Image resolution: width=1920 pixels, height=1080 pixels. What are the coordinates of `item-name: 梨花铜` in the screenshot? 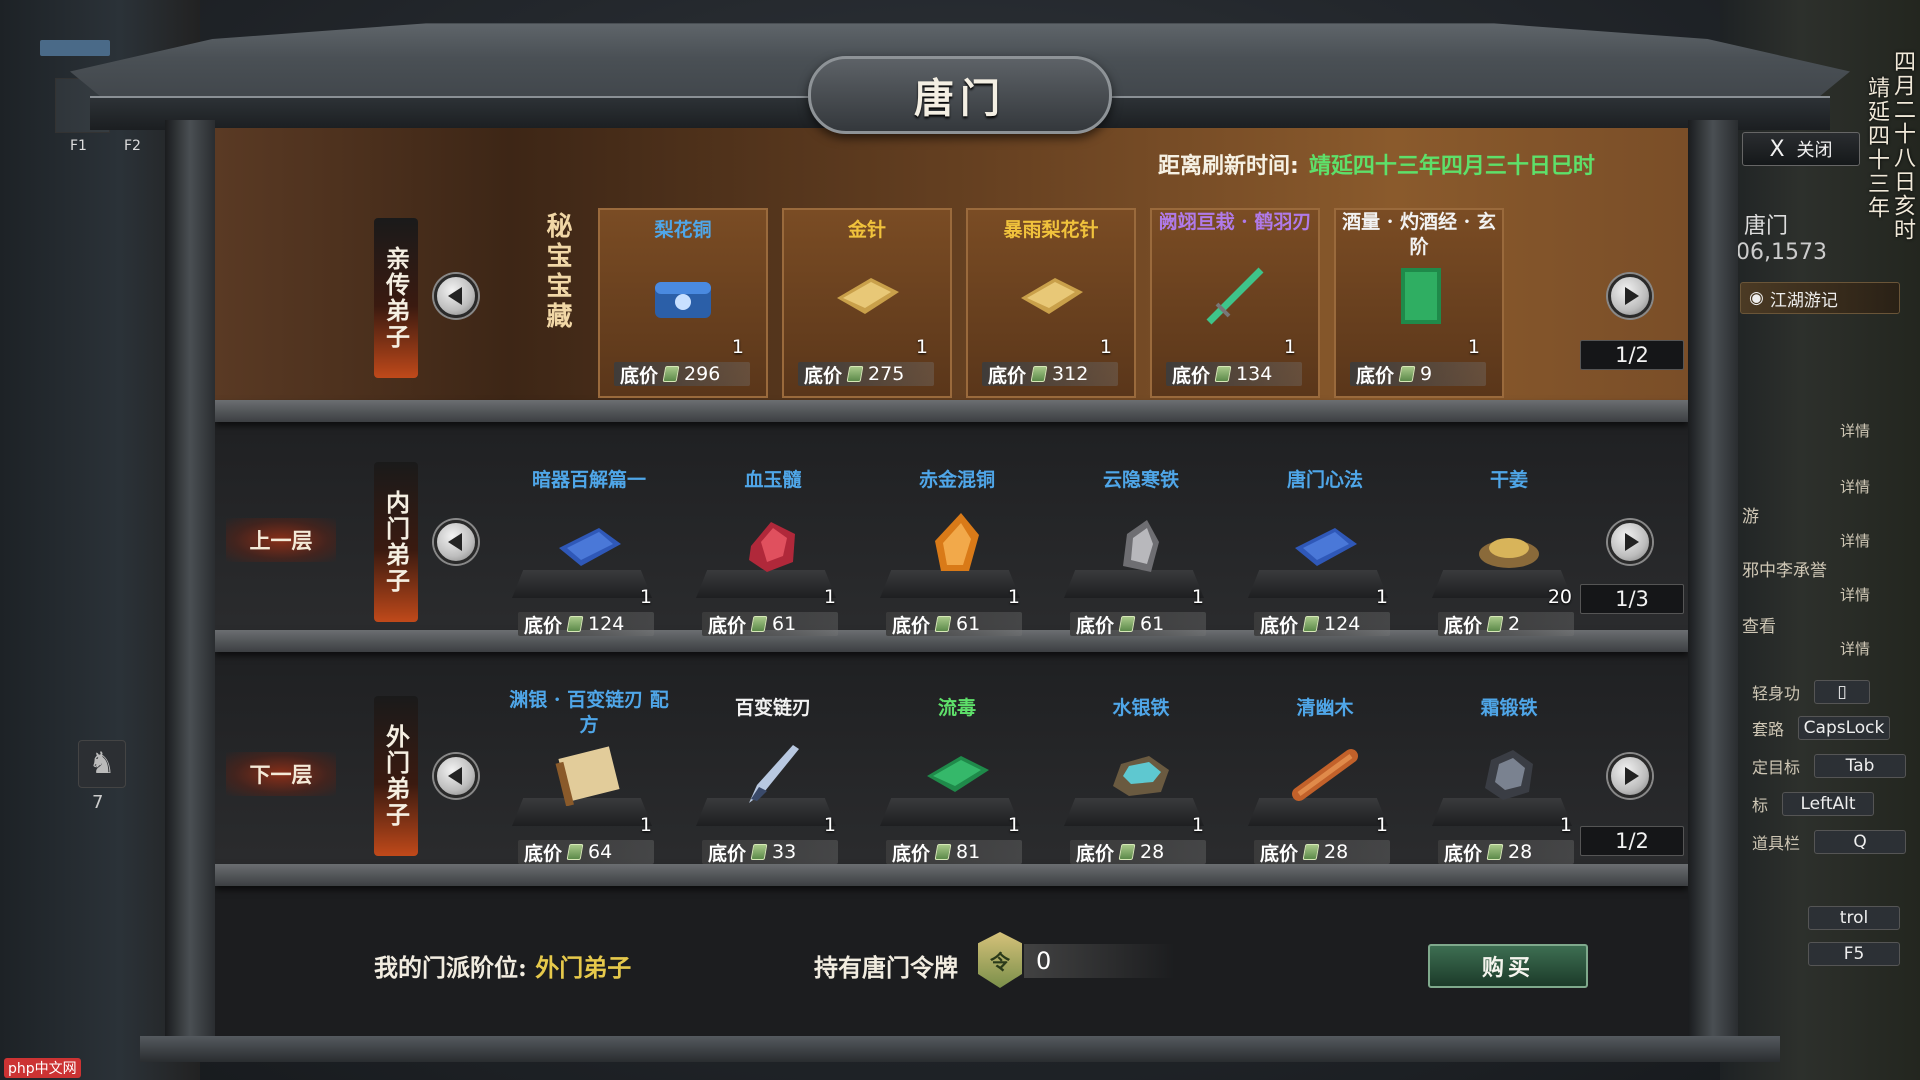 It's located at (683, 230).